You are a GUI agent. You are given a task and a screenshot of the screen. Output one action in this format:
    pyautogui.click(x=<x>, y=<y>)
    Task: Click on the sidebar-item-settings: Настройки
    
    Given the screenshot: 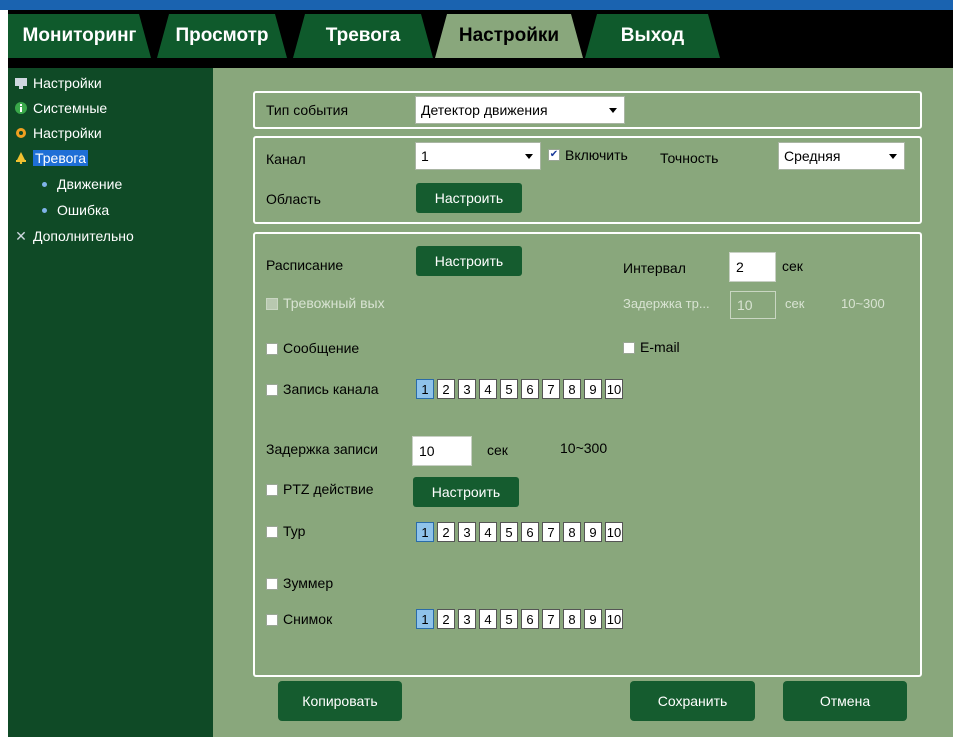 What is the action you would take?
    pyautogui.click(x=57, y=83)
    